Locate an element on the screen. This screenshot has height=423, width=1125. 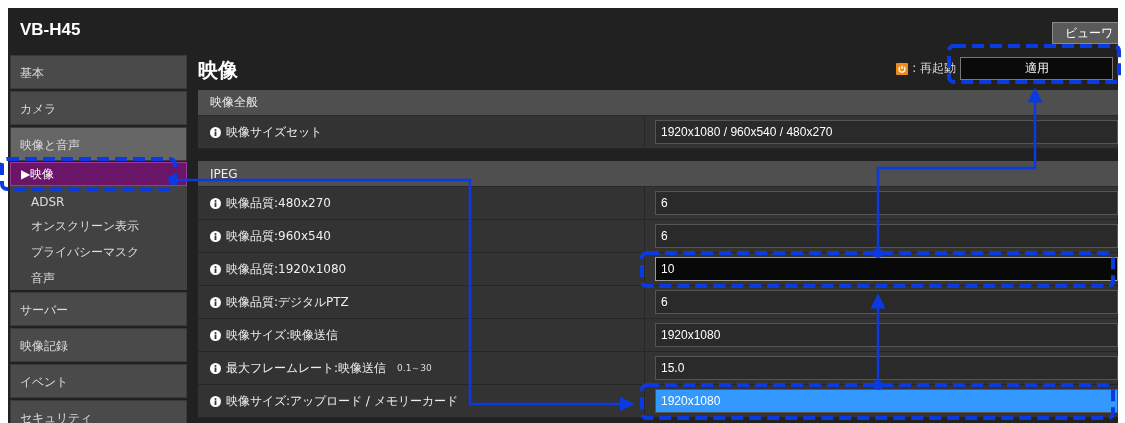
setting-label: 最大フレームレート:映像送信 is located at coordinates (306, 368).